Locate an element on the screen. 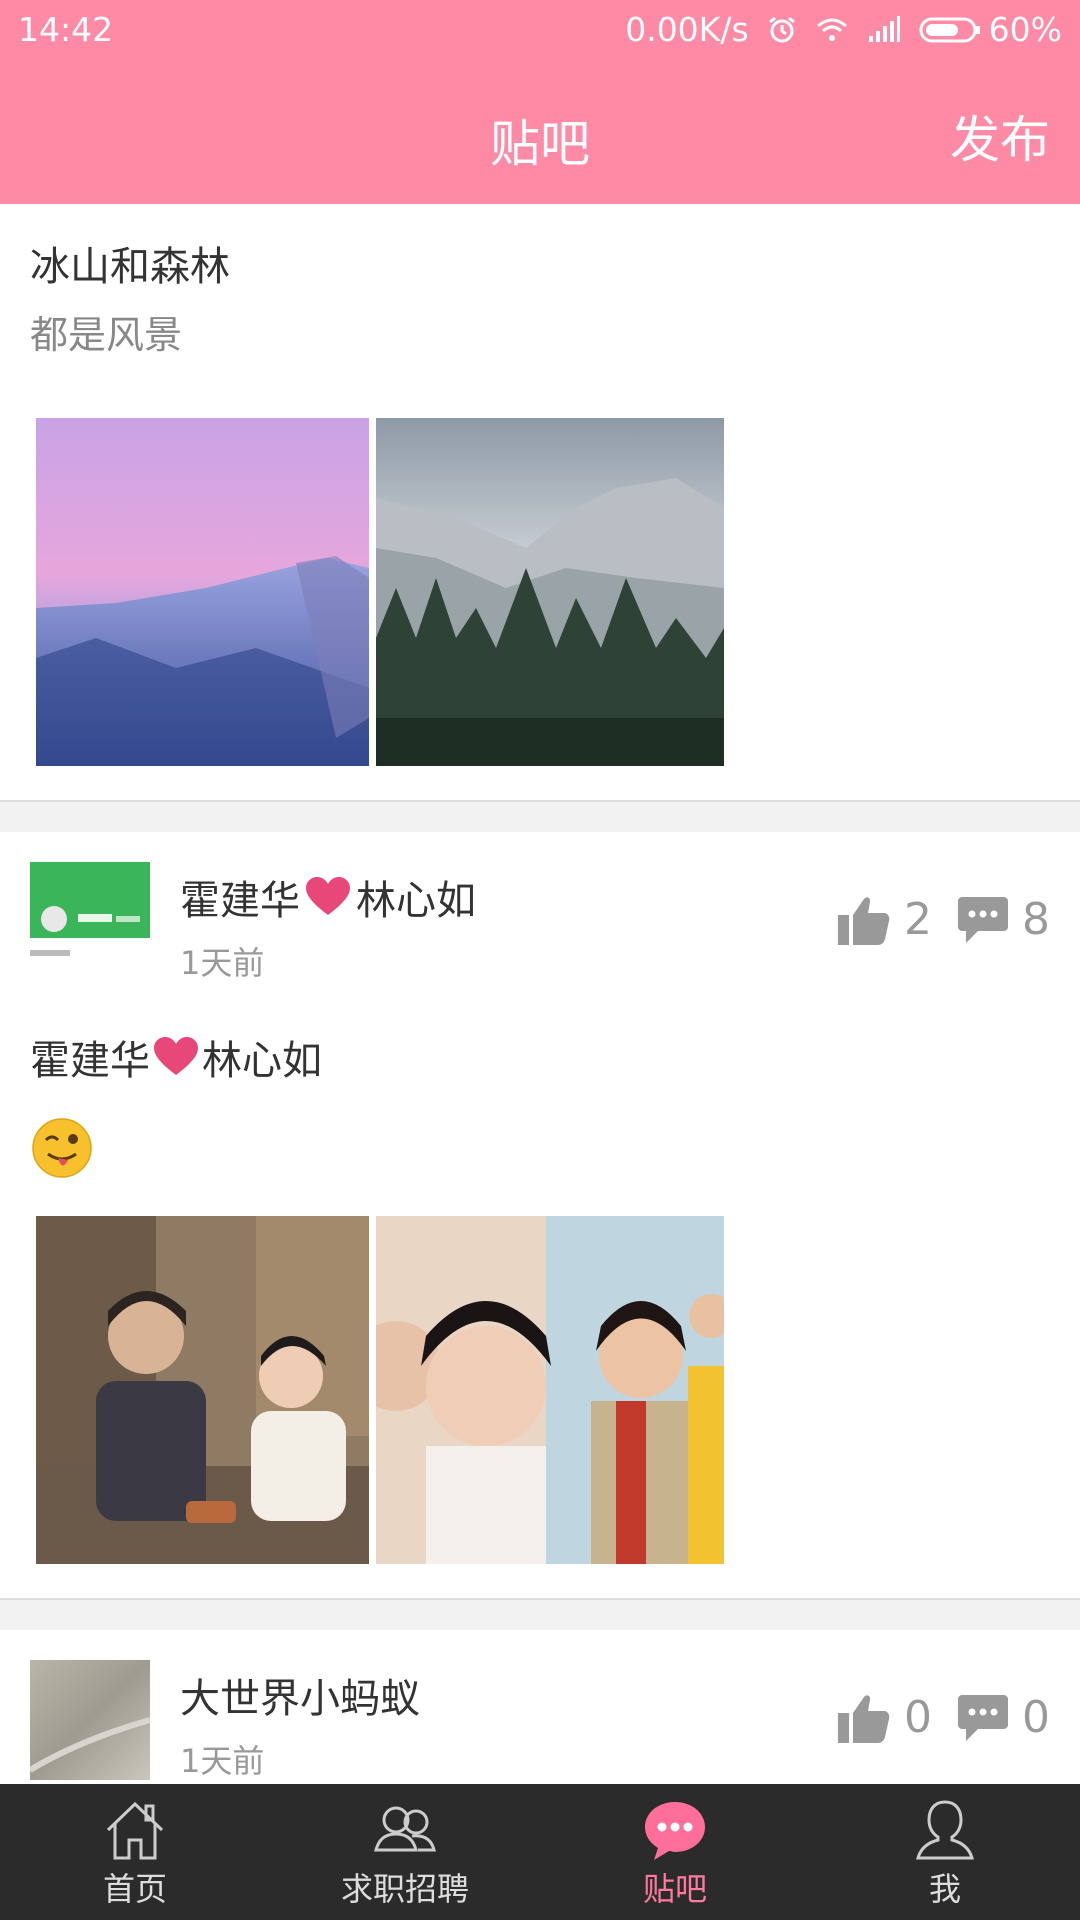 The width and height of the screenshot is (1080, 1920). battery-icon is located at coordinates (949, 29).